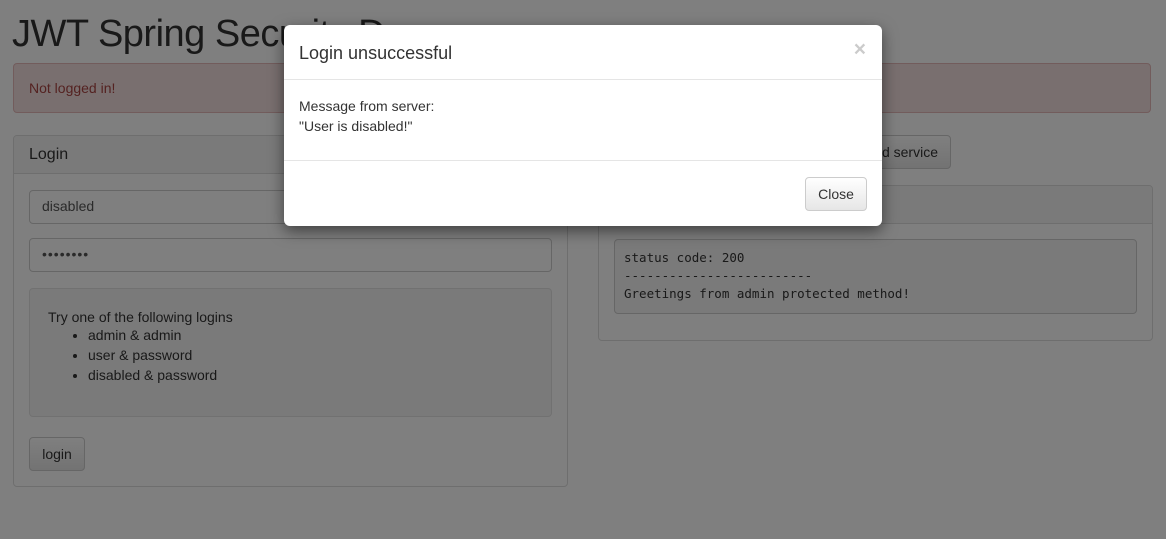  I want to click on modal-title: Login unsuccessful, so click(376, 53).